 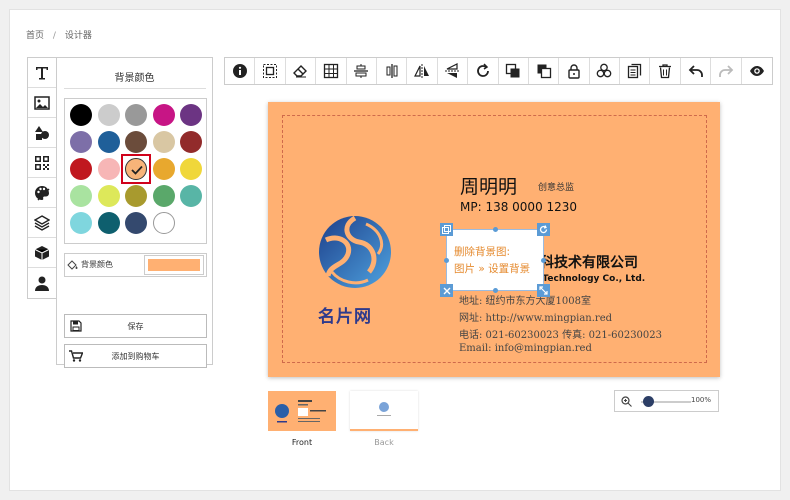 I want to click on resize-icon, so click(x=543, y=290).